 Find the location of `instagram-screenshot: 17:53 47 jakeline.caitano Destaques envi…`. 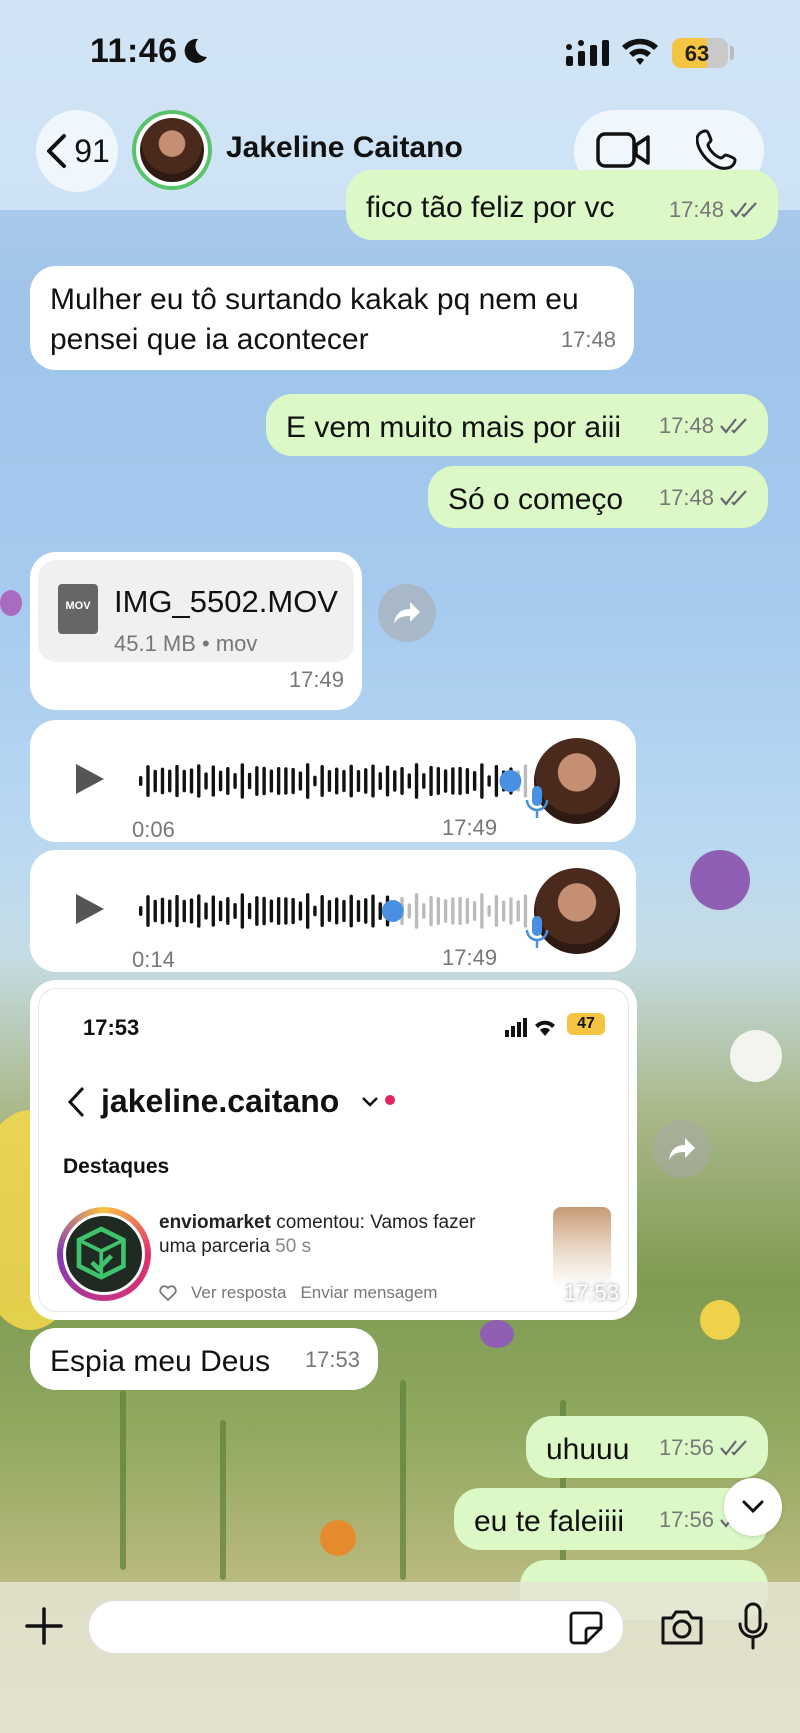

instagram-screenshot: 17:53 47 jakeline.caitano Destaques envi… is located at coordinates (333, 1150).